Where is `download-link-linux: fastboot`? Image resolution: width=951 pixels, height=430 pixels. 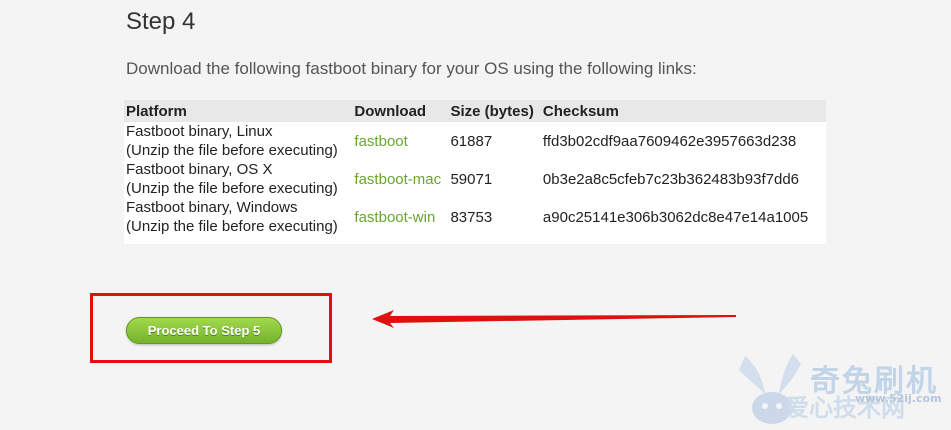 download-link-linux: fastboot is located at coordinates (380, 141).